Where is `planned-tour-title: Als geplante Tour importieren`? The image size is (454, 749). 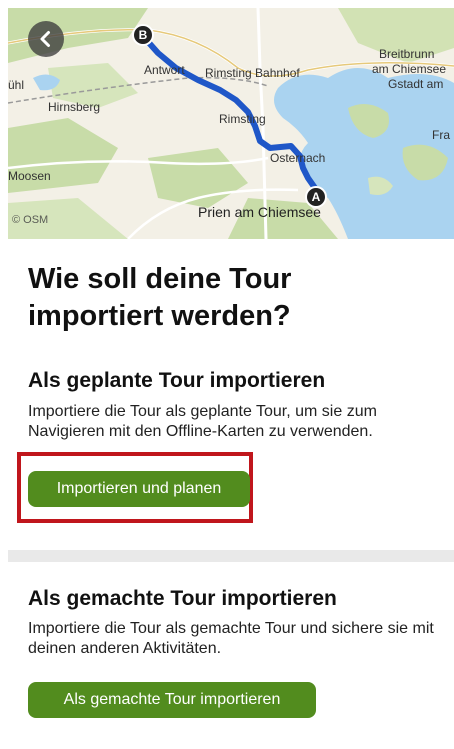 planned-tour-title: Als geplante Tour importieren is located at coordinates (177, 380).